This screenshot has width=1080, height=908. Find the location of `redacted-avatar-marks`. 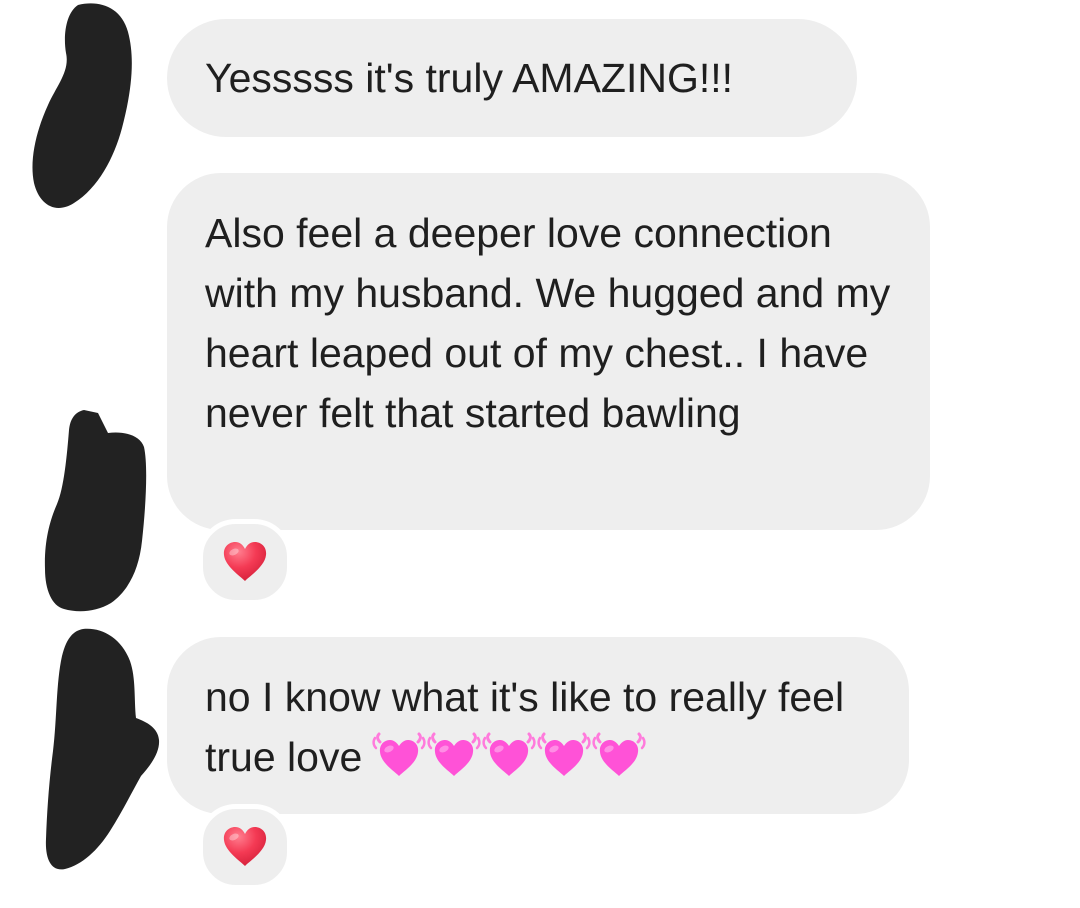

redacted-avatar-marks is located at coordinates (96, 436).